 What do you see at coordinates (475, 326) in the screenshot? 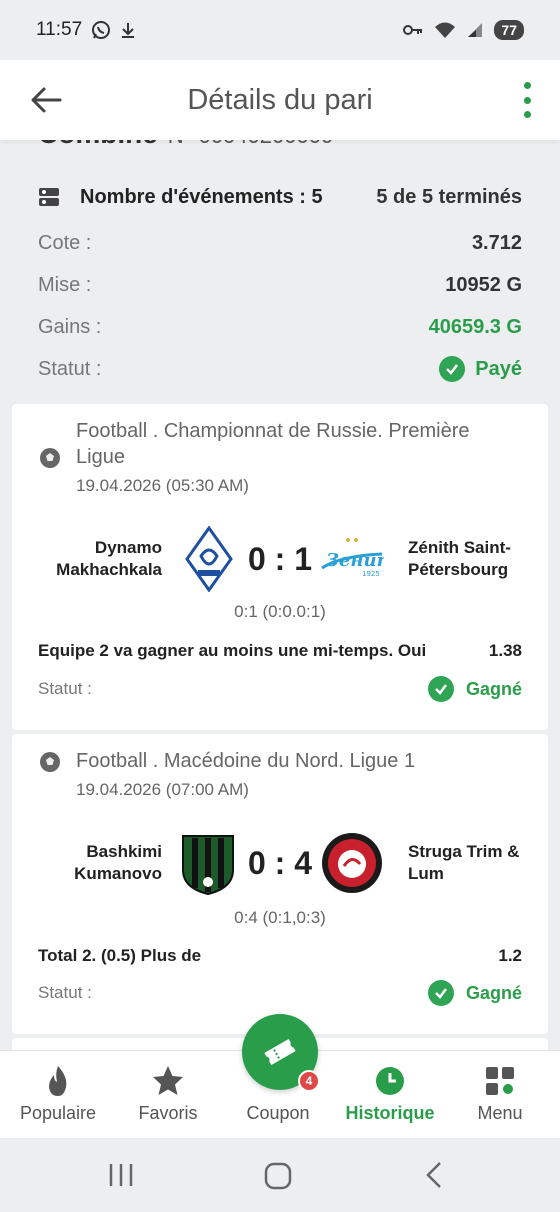
I see `winnings-value: 40659.3 G` at bounding box center [475, 326].